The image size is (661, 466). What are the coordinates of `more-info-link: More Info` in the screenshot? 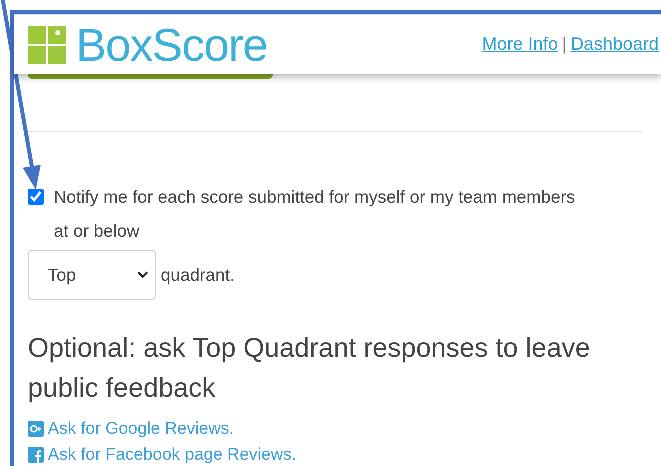 It's located at (520, 44).